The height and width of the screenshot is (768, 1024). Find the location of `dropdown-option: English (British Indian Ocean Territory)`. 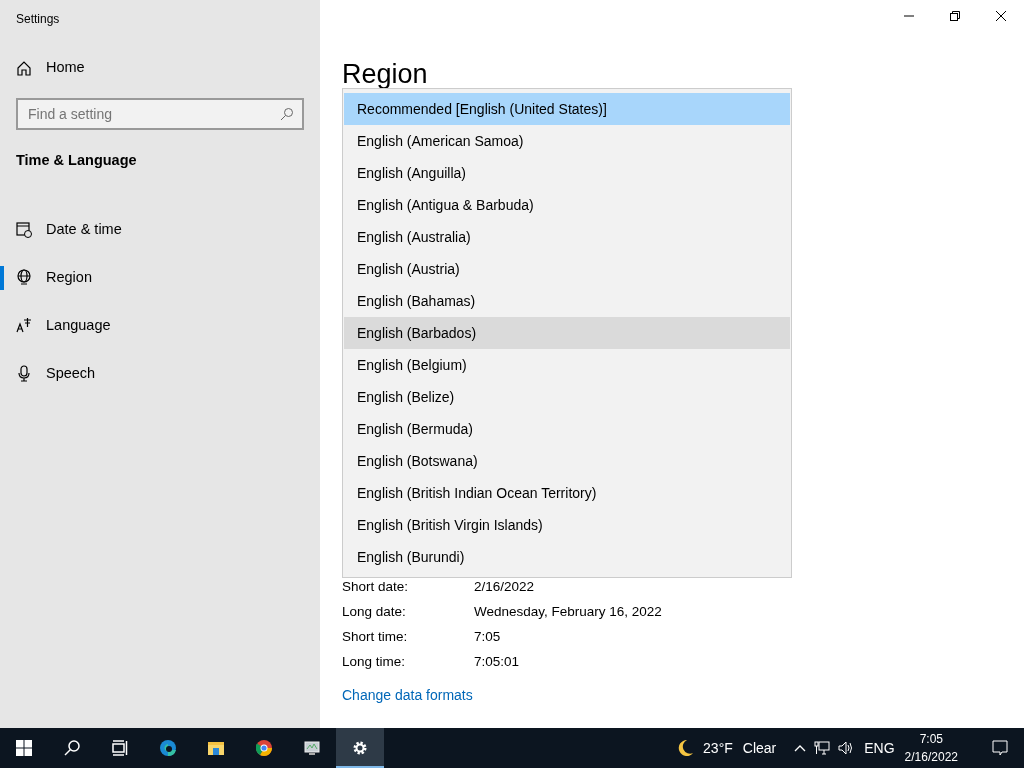

dropdown-option: English (British Indian Ocean Territory) is located at coordinates (567, 493).